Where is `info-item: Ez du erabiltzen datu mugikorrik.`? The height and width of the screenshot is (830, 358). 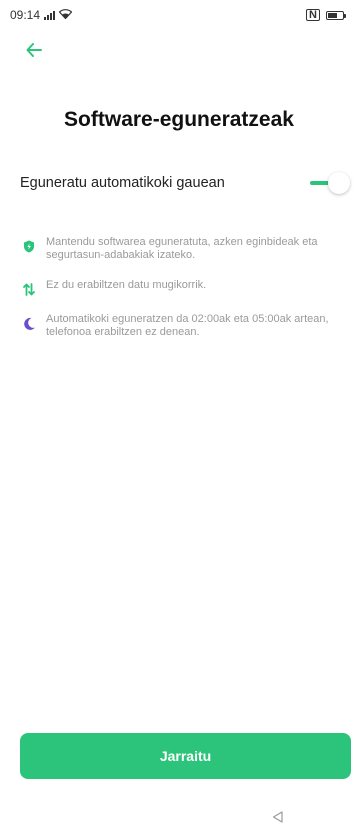 info-item: Ez du erabiltzen datu mugikorrik. is located at coordinates (182, 287).